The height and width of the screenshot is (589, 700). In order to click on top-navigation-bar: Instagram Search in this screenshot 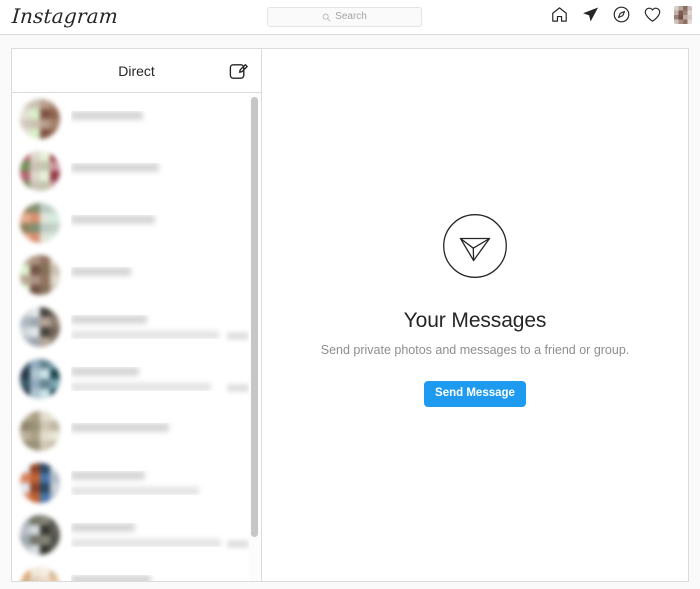, I will do `click(350, 17)`.